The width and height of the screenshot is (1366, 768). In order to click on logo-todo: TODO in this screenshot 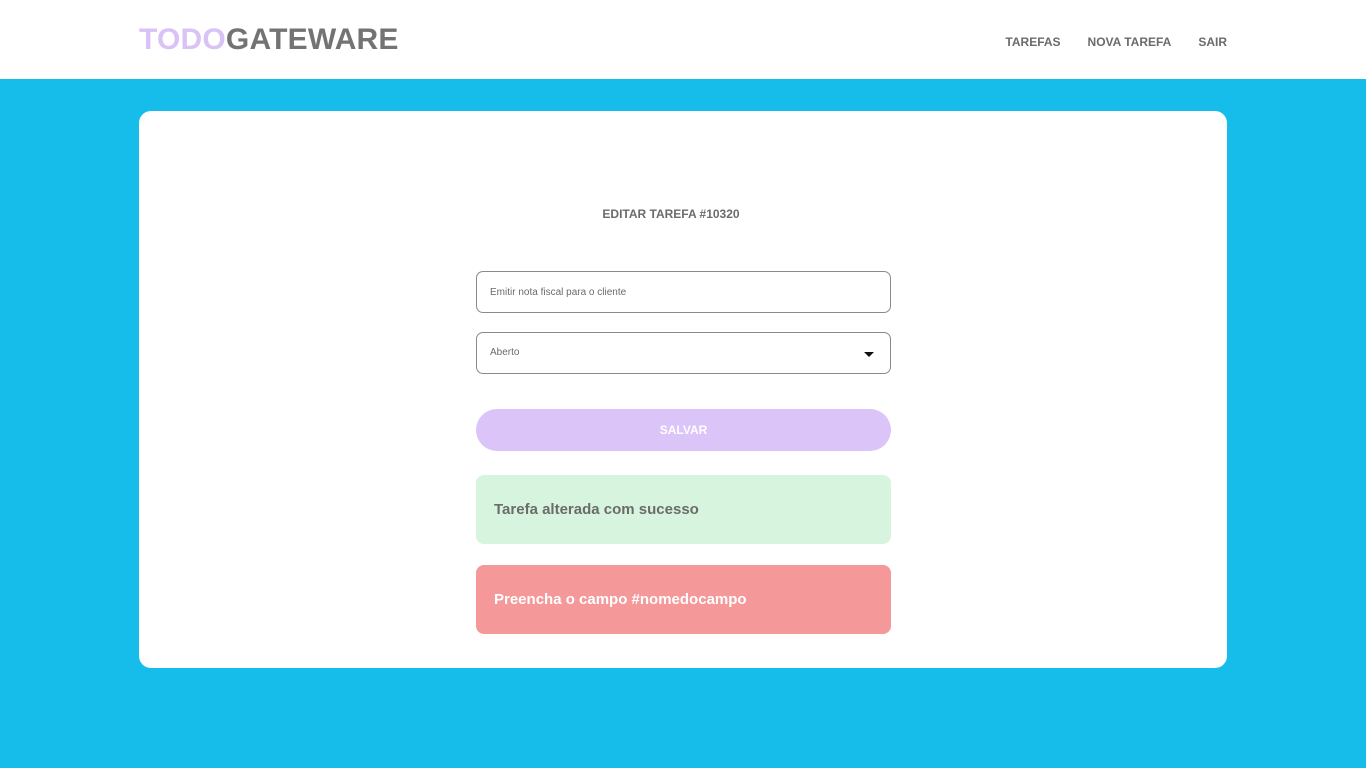, I will do `click(182, 39)`.